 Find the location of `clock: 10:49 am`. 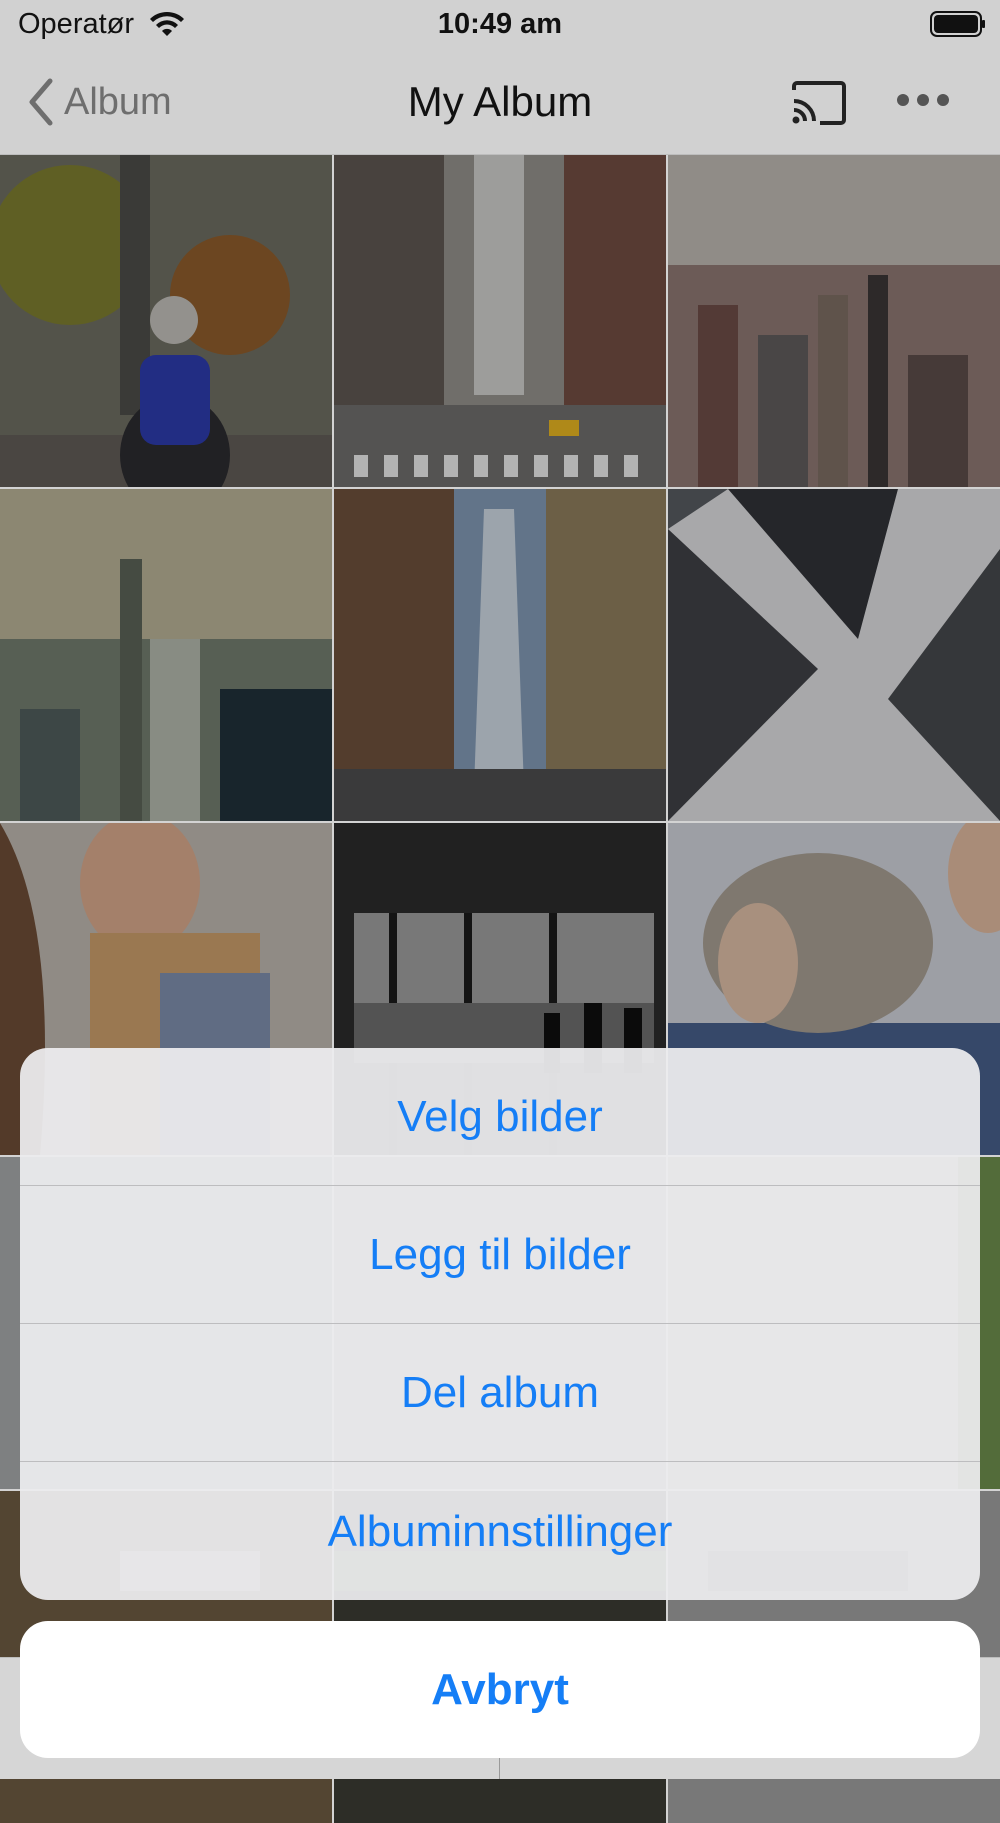

clock: 10:49 am is located at coordinates (500, 24).